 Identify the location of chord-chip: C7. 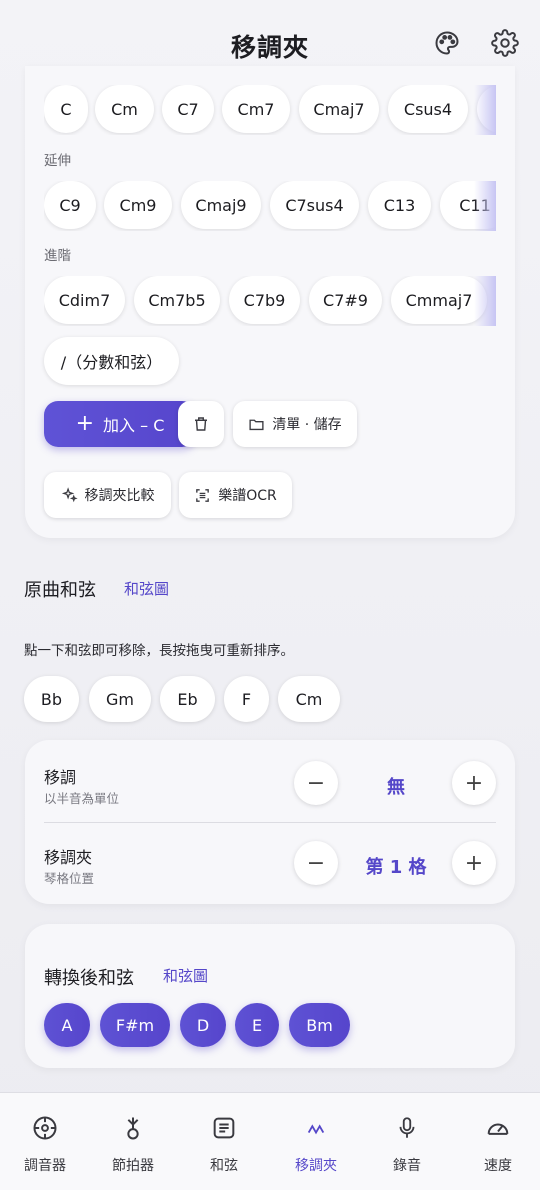
(188, 109).